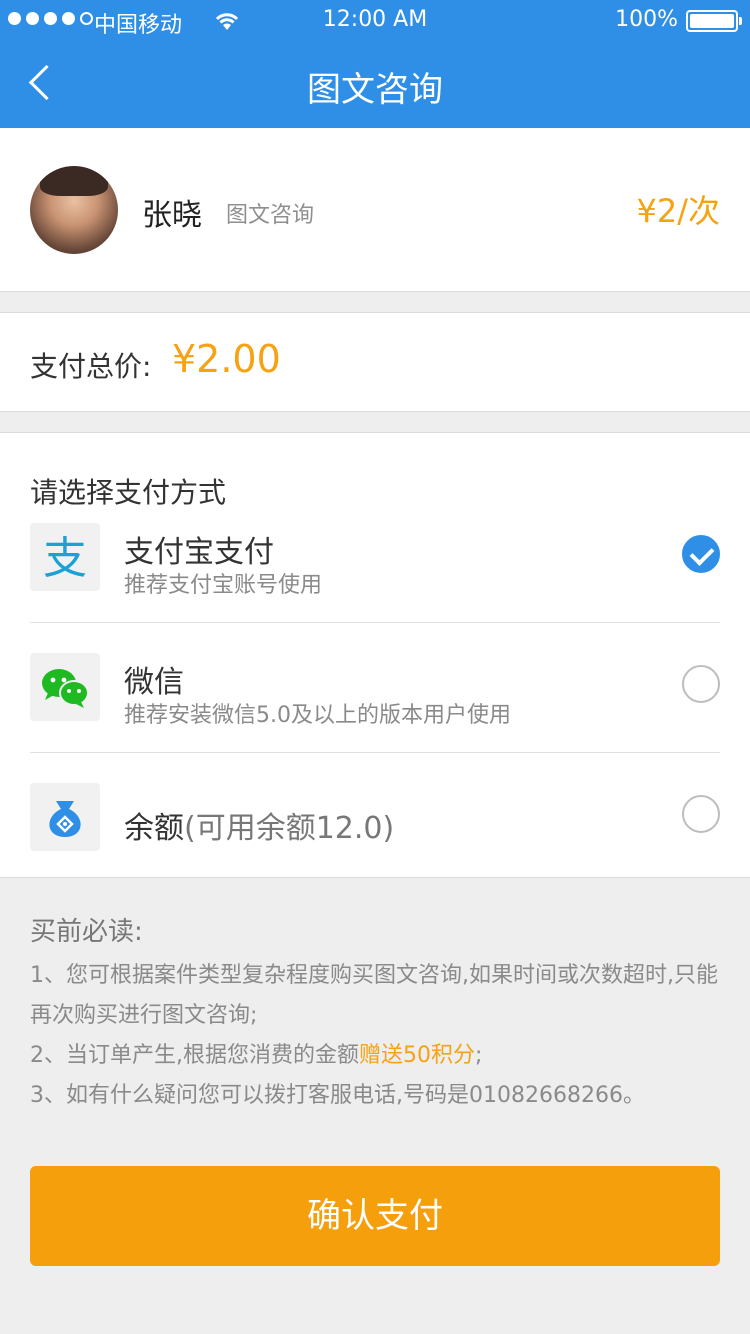 This screenshot has height=1334, width=750. Describe the element at coordinates (317, 715) in the screenshot. I see `method-subtitle: 推荐安装微信5.0及以上的版本用户使用` at that location.